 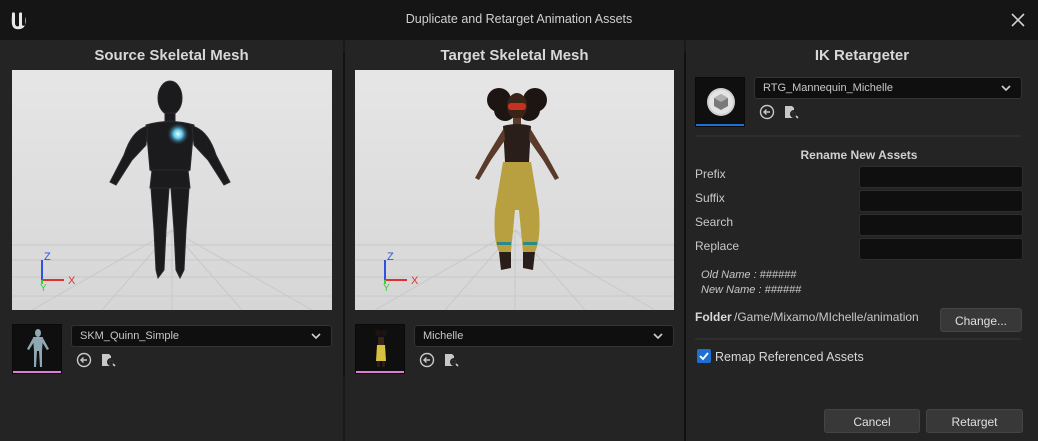 I want to click on prefix-input, so click(x=941, y=177).